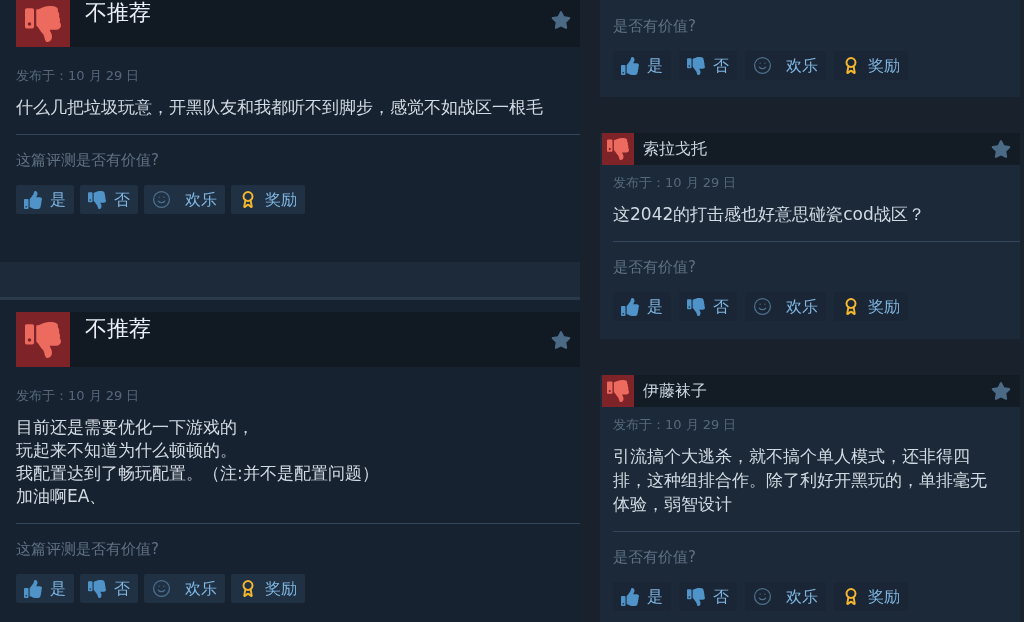 The height and width of the screenshot is (622, 1024). I want to click on author-name: 伊藤袜子, so click(675, 391).